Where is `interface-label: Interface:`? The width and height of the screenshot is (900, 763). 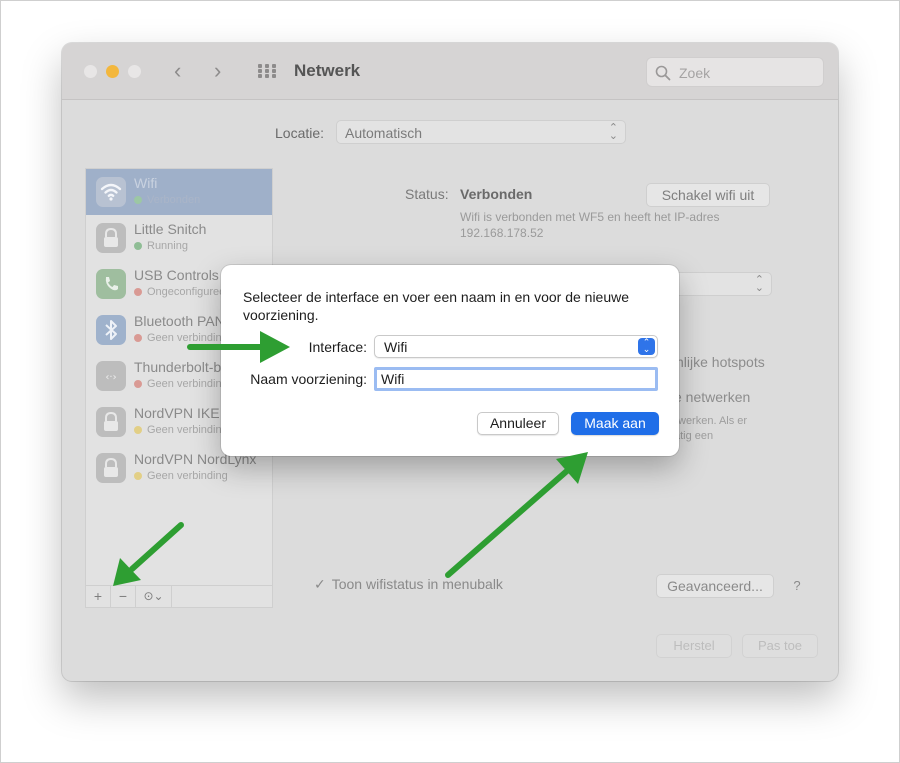 interface-label: Interface: is located at coordinates (337, 347).